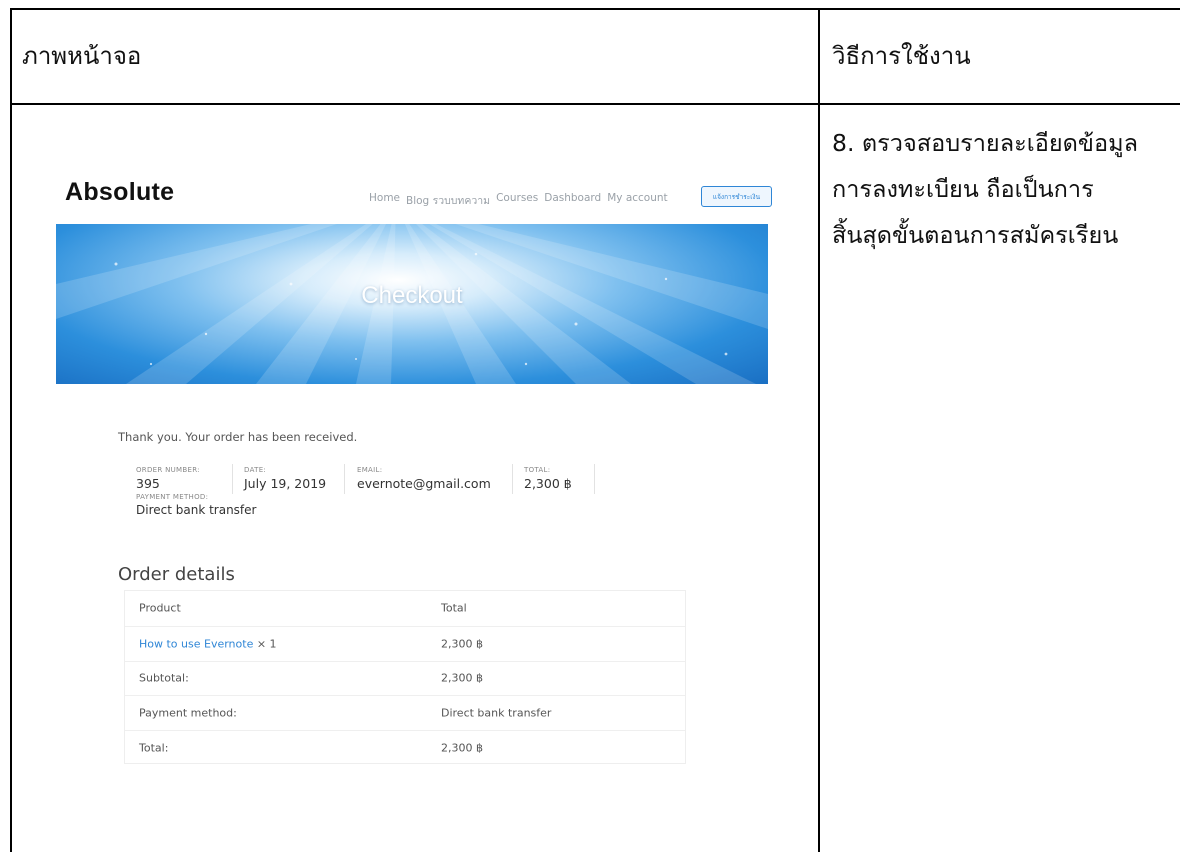 Image resolution: width=1180 pixels, height=852 pixels. I want to click on instruction-line: การลงทะเบียน ถือเป็นการ, so click(963, 189).